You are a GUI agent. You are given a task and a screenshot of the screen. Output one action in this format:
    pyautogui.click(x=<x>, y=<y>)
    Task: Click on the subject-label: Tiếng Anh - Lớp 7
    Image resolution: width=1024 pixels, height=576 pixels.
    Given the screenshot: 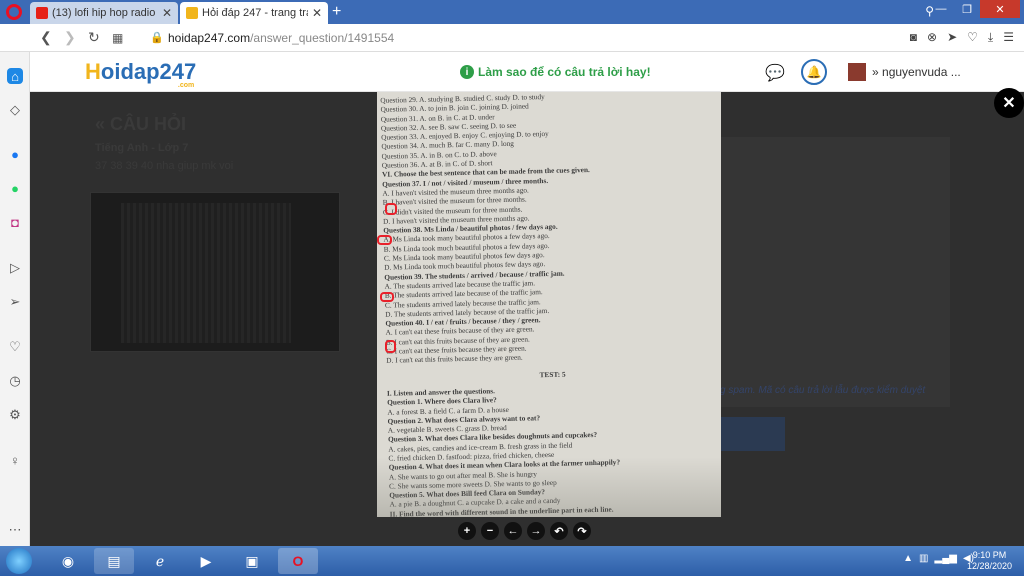 What is the action you would take?
    pyautogui.click(x=142, y=148)
    